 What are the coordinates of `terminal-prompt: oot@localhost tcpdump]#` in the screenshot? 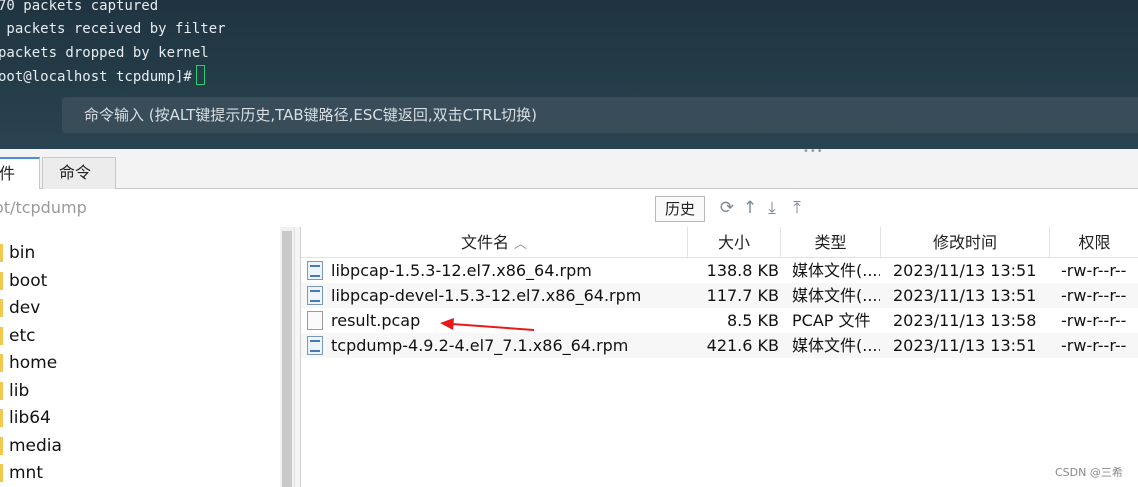 It's located at (96, 77).